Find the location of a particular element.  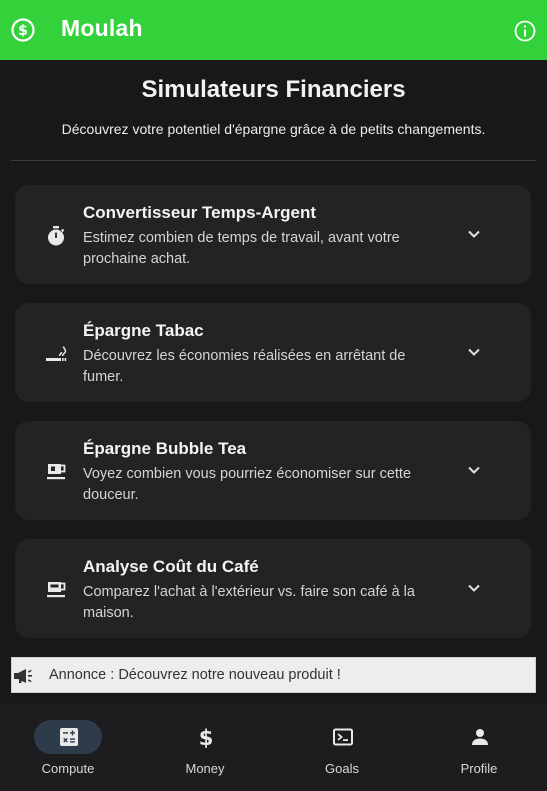

dollar-icon: $ is located at coordinates (206, 737).